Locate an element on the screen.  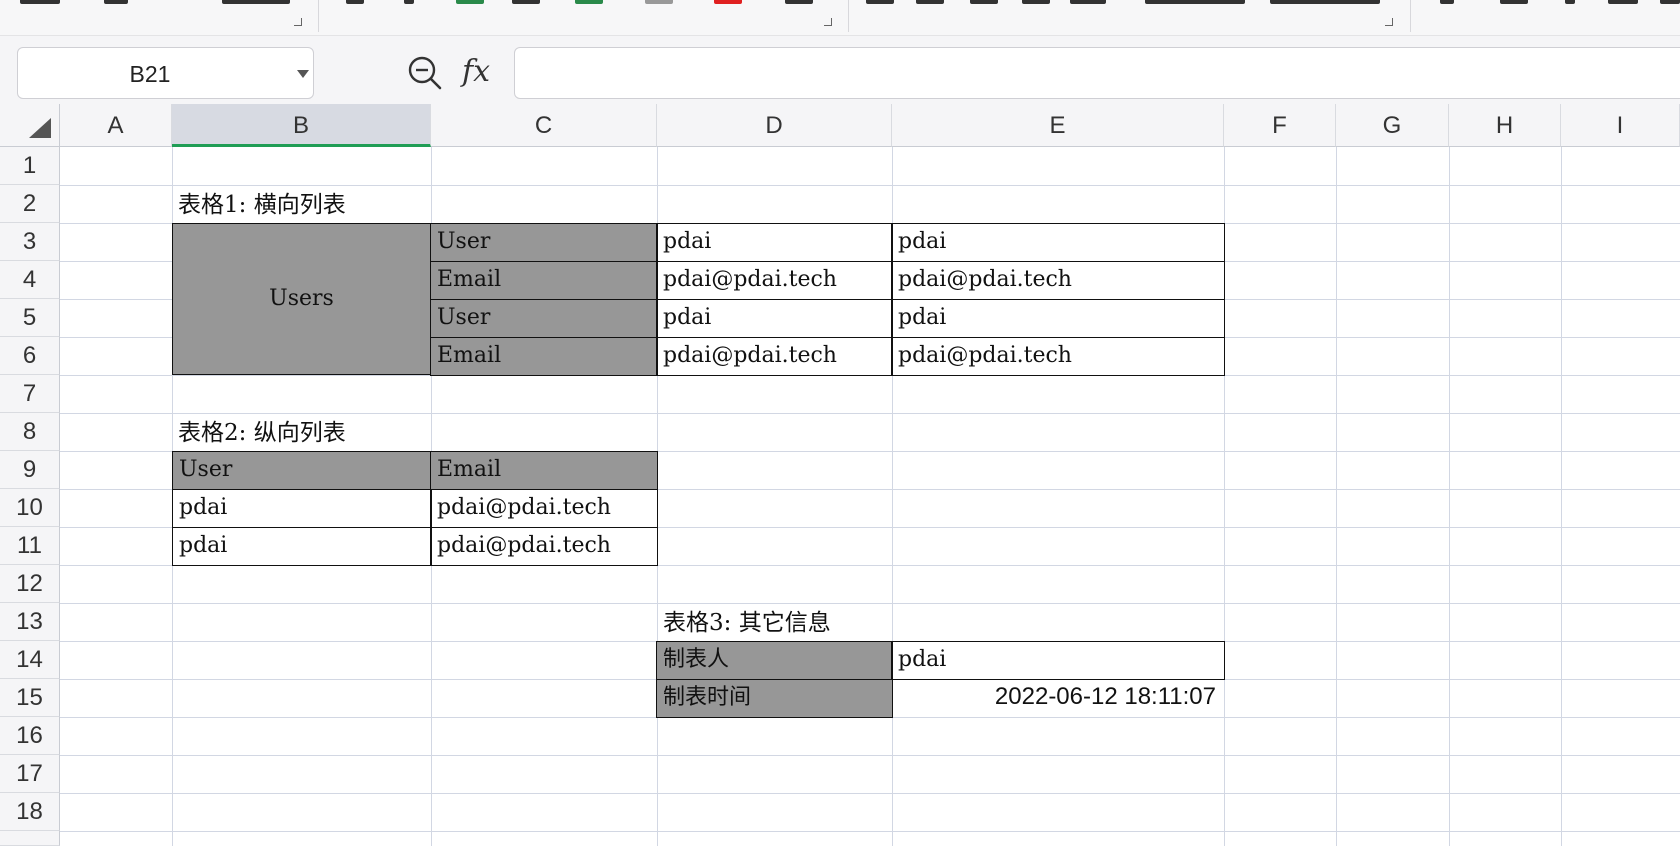
row-header-8: 8 is located at coordinates (30, 432).